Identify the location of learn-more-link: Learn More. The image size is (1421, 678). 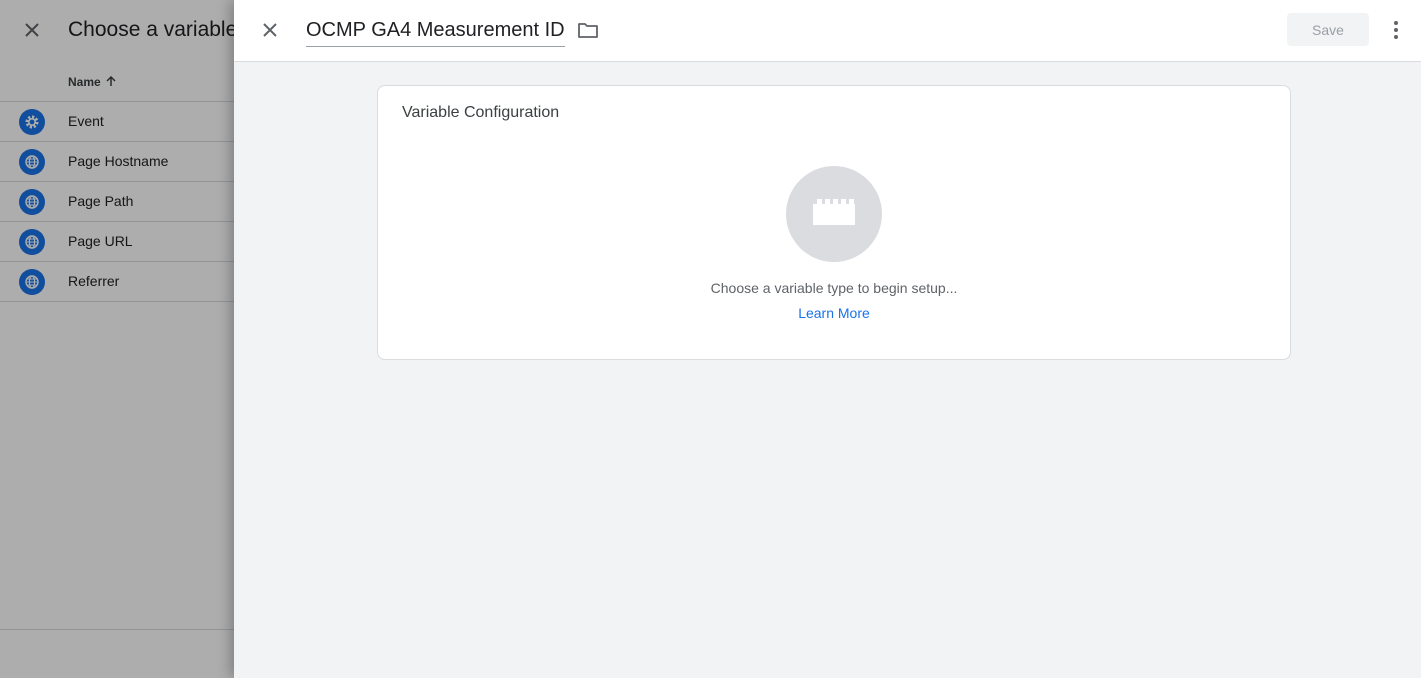
(834, 313).